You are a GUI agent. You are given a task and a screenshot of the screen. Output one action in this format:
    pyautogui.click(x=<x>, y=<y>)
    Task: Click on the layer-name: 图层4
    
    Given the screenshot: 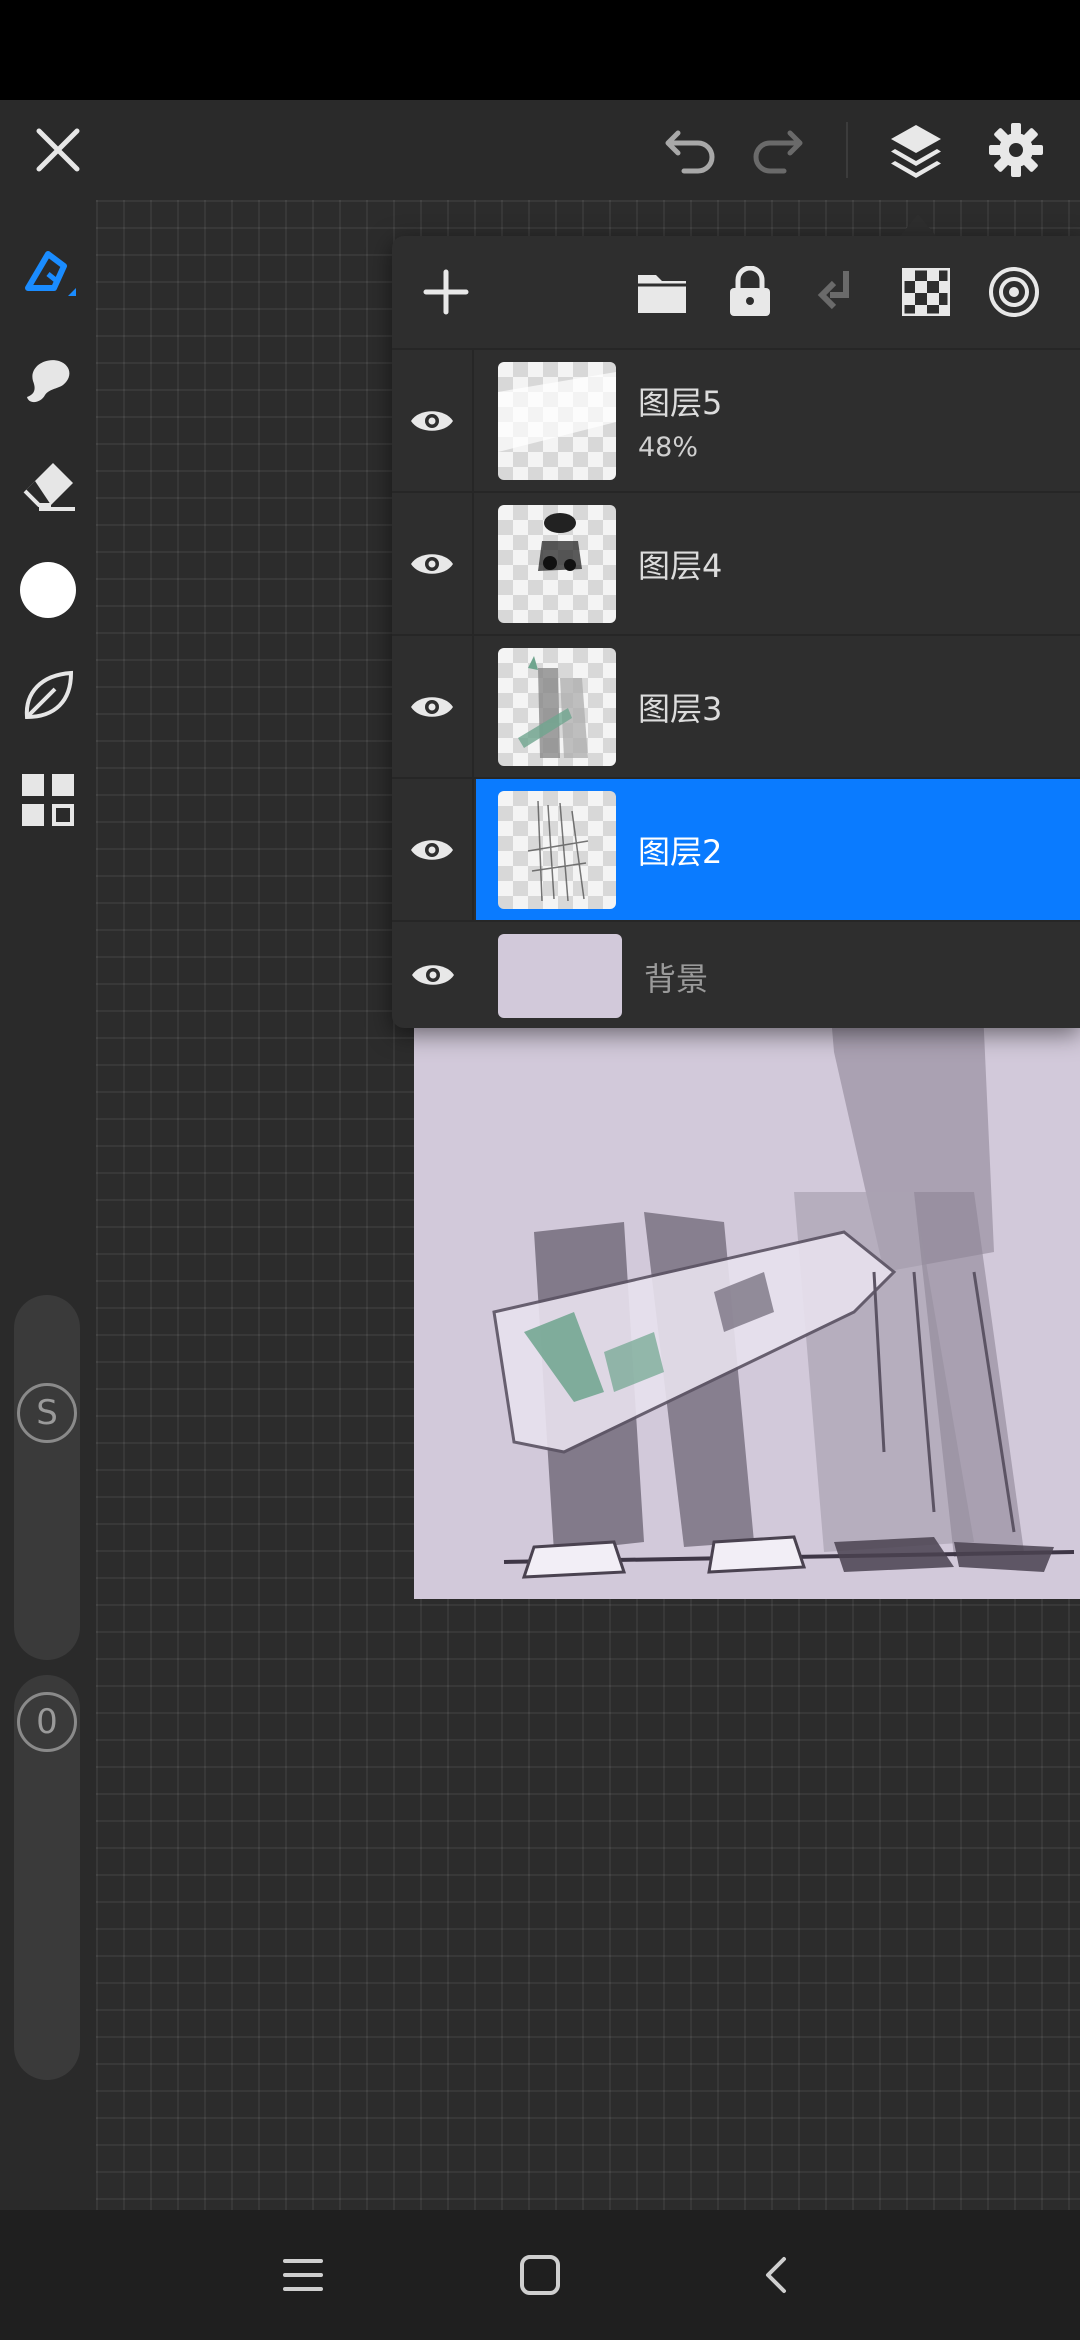 What is the action you would take?
    pyautogui.click(x=680, y=566)
    